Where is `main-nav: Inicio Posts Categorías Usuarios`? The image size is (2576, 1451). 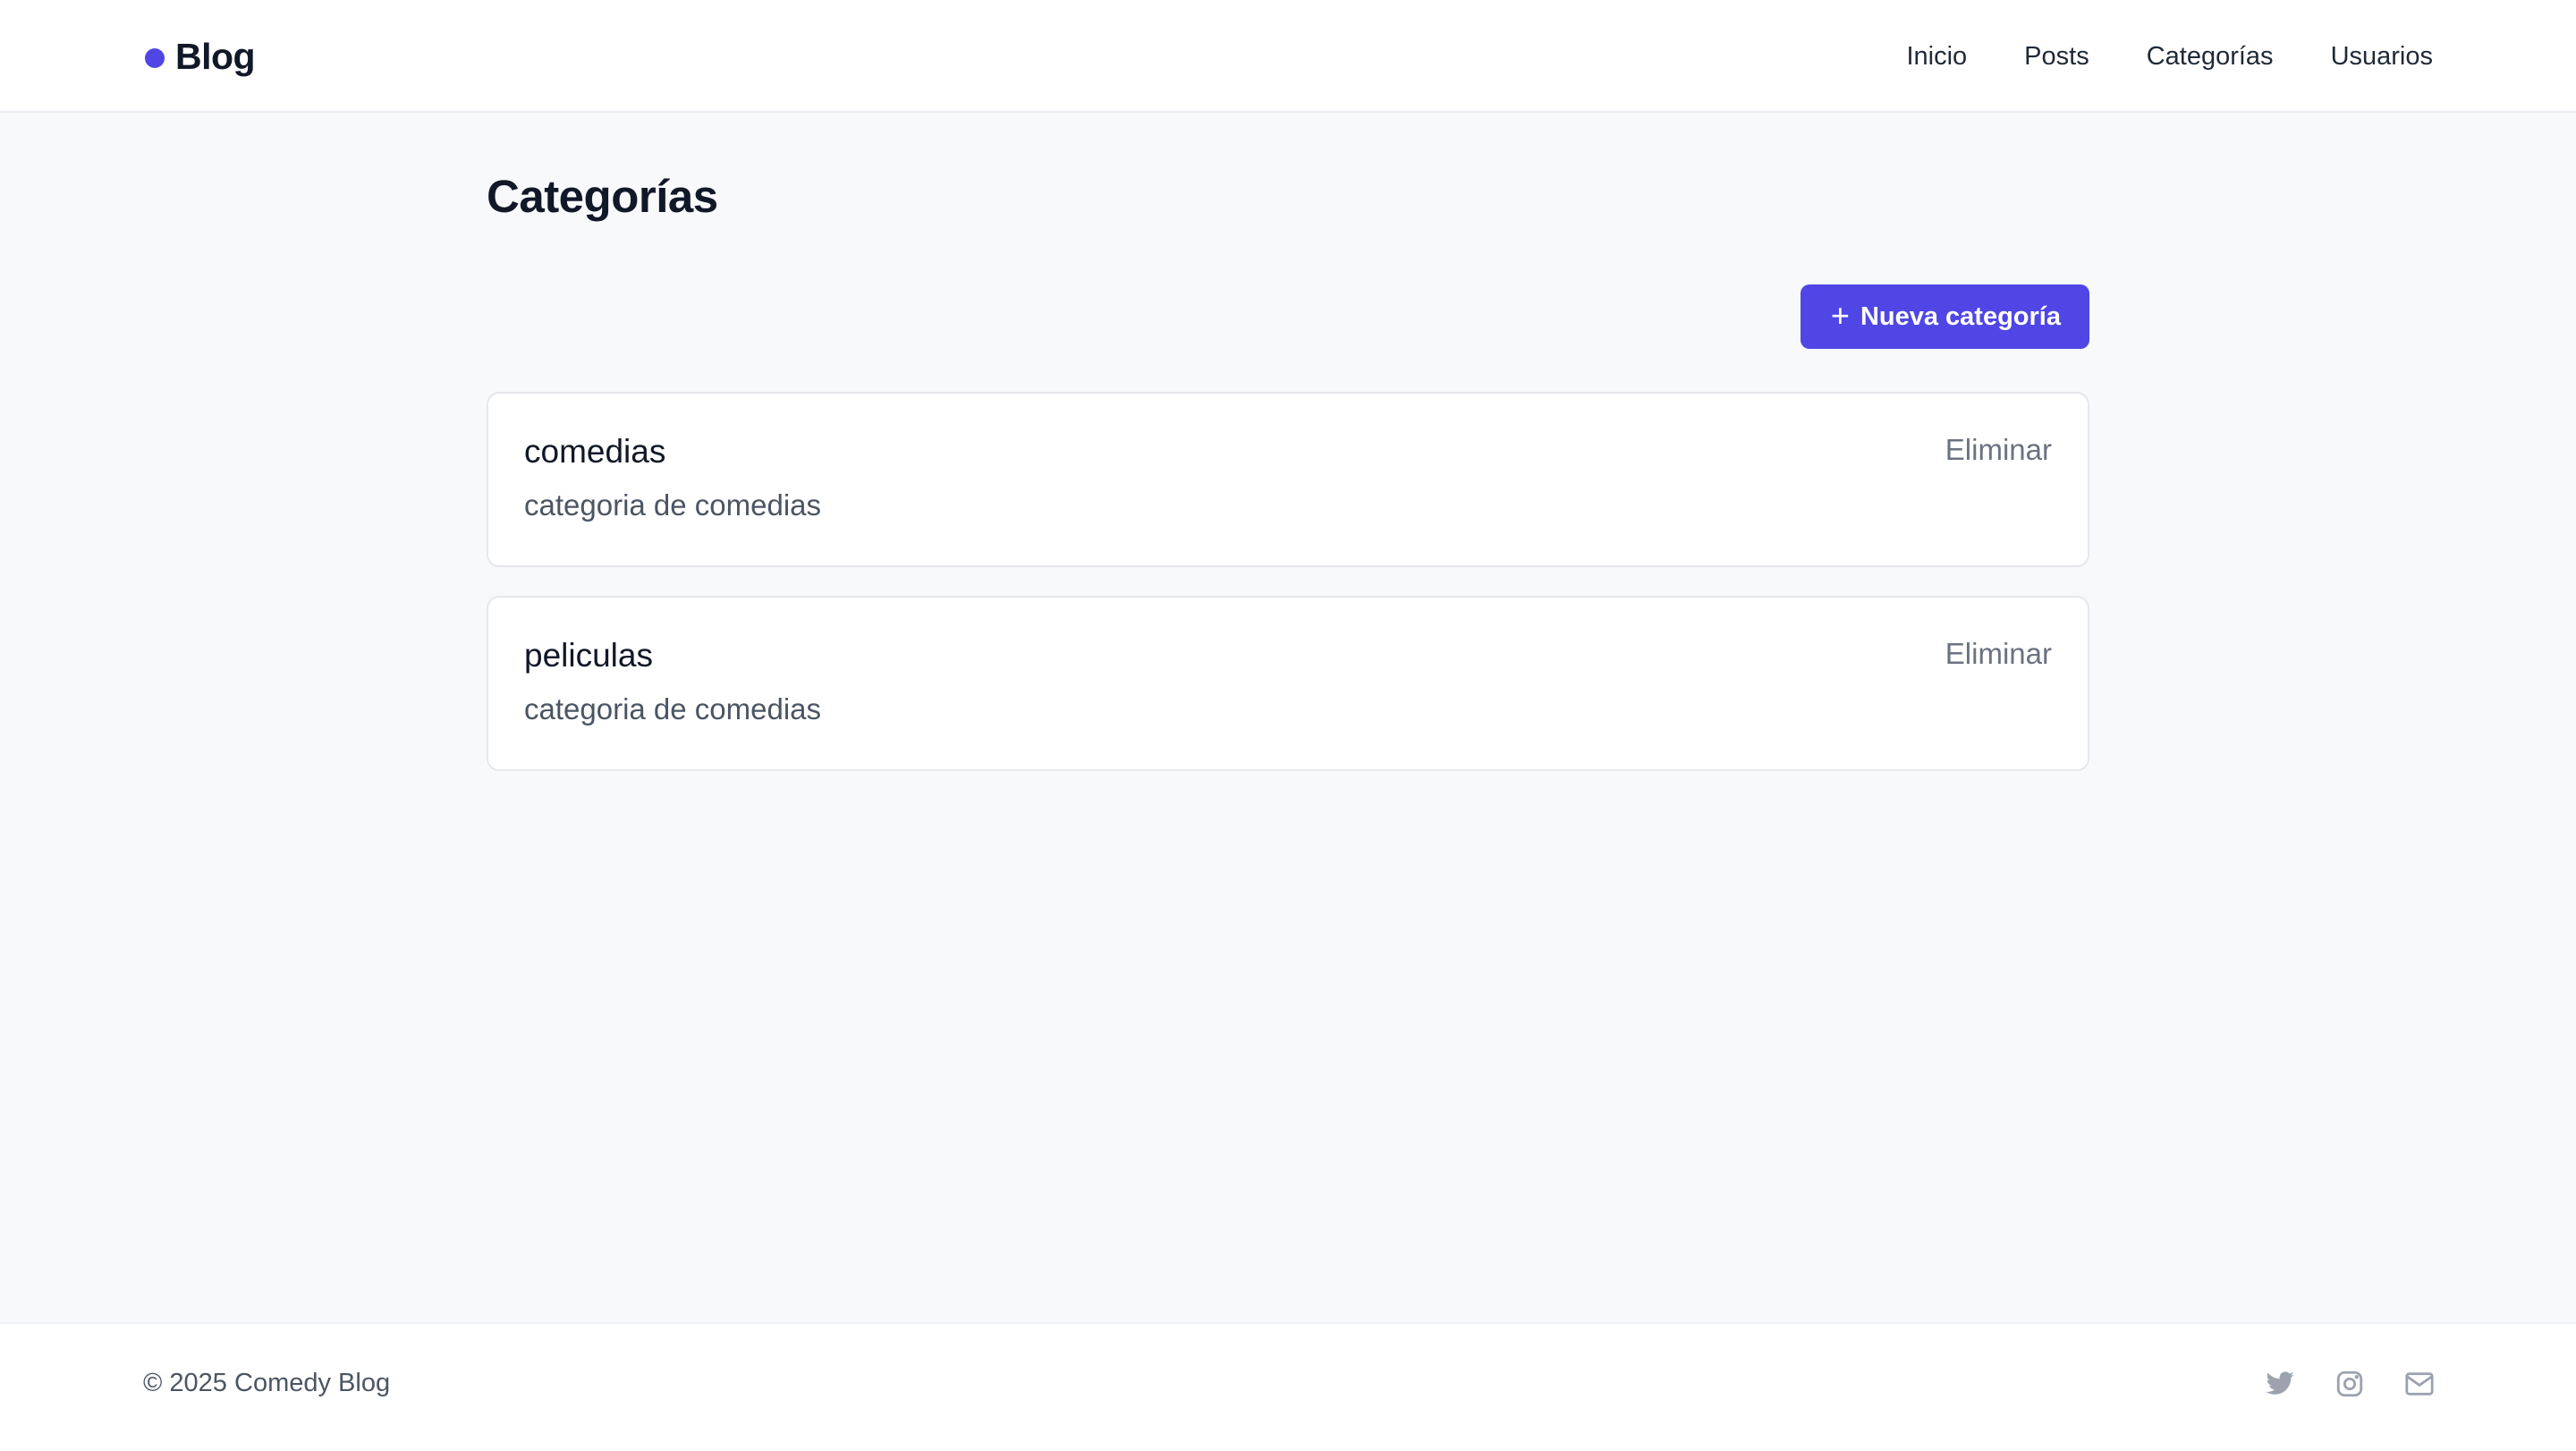
main-nav: Inicio Posts Categorías Usuarios is located at coordinates (2169, 56).